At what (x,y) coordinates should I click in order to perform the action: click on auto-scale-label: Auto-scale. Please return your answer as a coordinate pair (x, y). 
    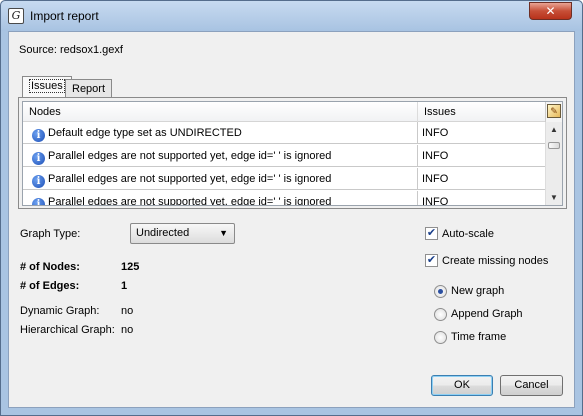
    Looking at the image, I should click on (468, 234).